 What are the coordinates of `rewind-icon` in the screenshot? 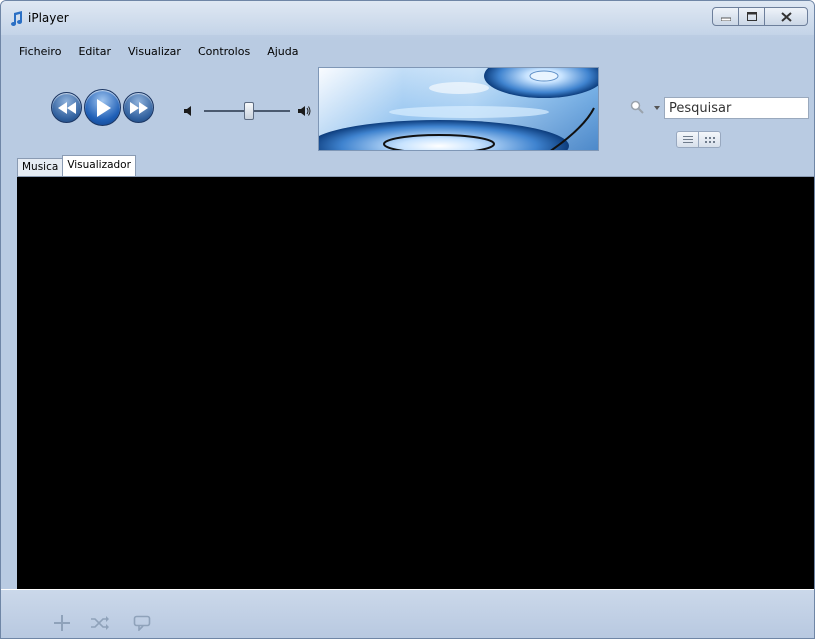 It's located at (66, 107).